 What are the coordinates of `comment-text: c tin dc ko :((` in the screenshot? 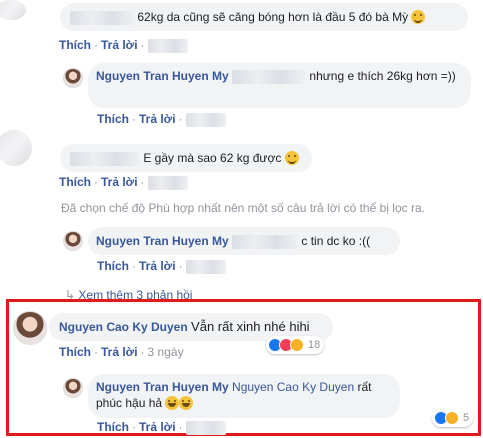 It's located at (336, 241).